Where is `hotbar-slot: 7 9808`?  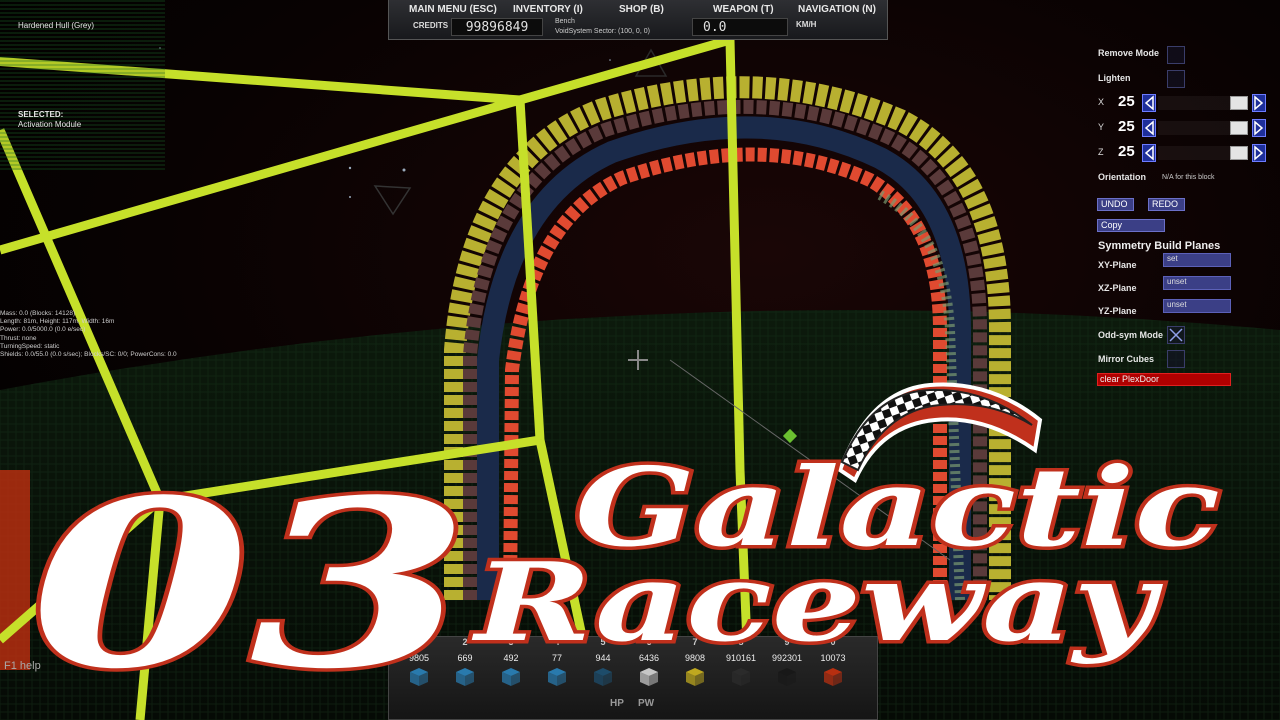
hotbar-slot: 7 9808 is located at coordinates (695, 663).